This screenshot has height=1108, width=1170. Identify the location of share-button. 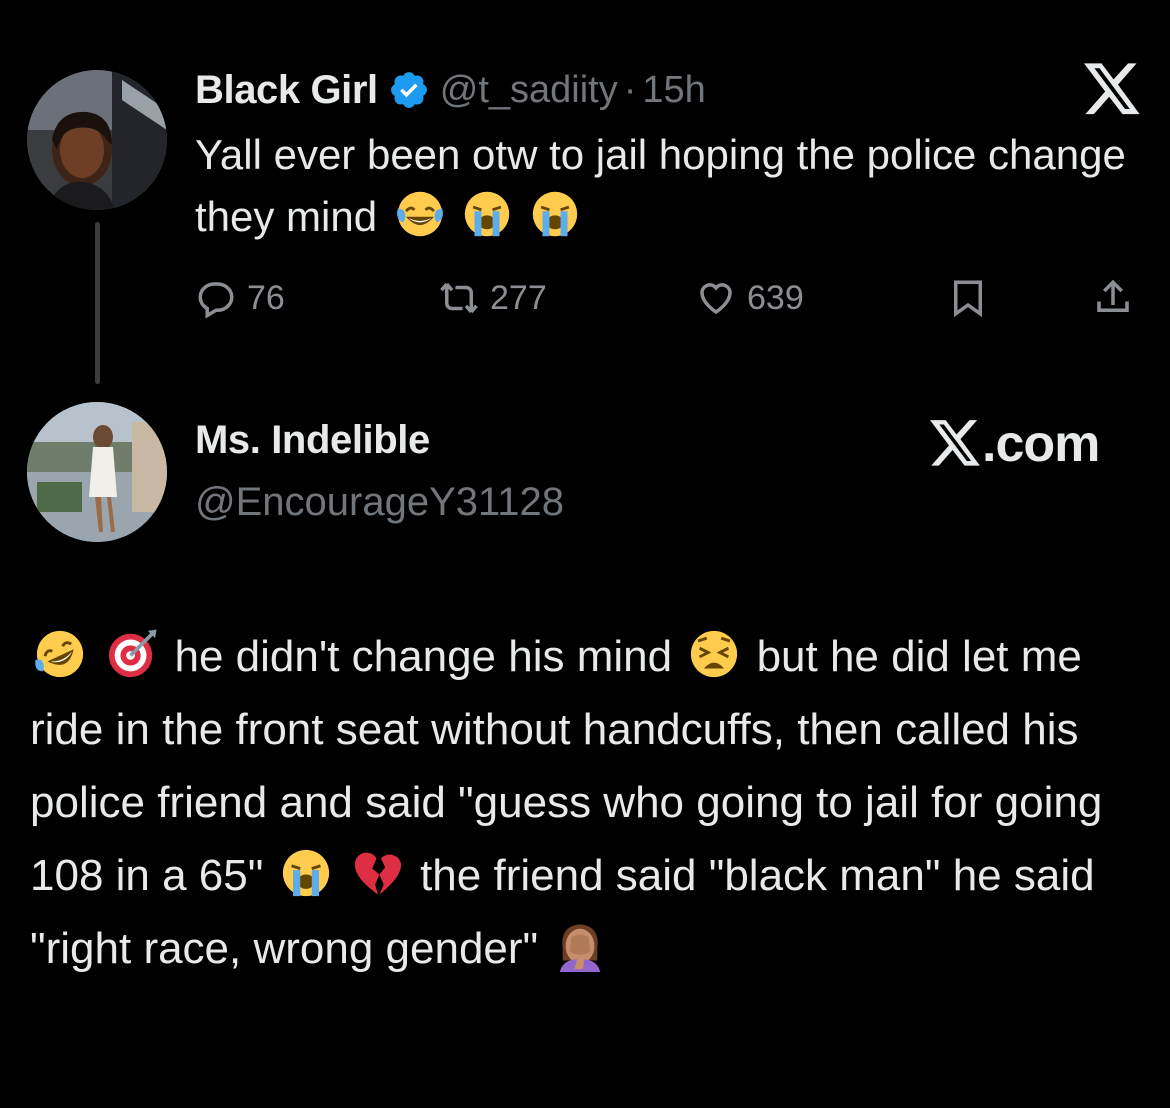
(1113, 298).